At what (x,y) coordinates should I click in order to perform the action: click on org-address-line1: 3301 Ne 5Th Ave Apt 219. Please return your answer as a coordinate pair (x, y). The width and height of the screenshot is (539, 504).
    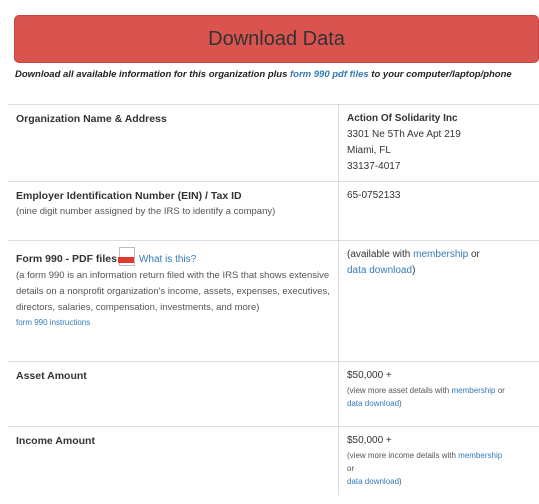
    Looking at the image, I should click on (404, 134).